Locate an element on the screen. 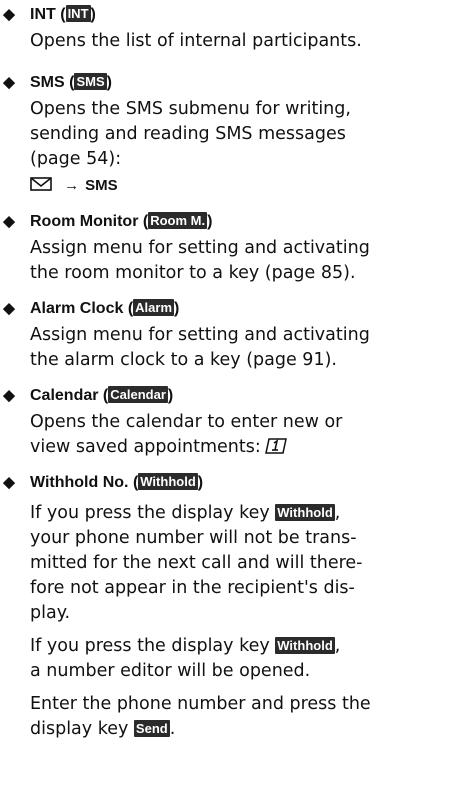 Image resolution: width=451 pixels, height=803 pixels. display-key-calendar: Calendar is located at coordinates (138, 394).